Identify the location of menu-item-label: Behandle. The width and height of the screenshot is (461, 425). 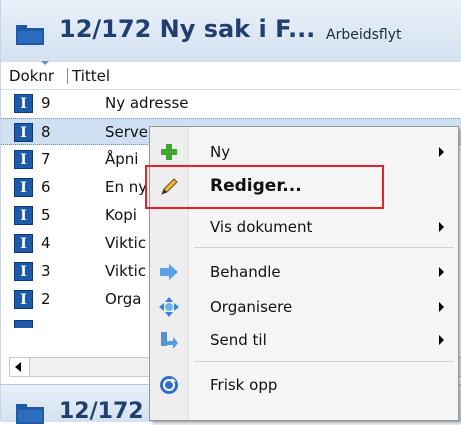
(245, 272).